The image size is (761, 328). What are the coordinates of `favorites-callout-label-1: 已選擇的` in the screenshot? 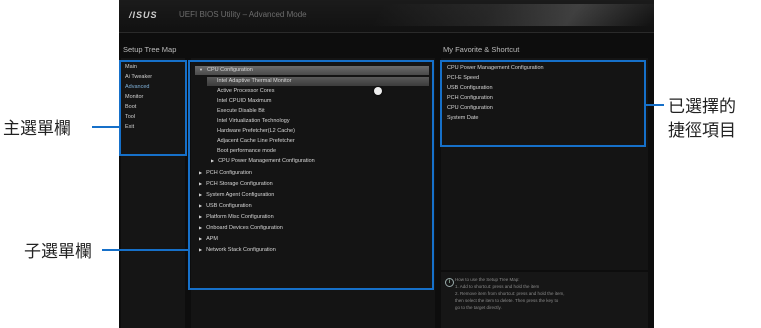 It's located at (702, 107).